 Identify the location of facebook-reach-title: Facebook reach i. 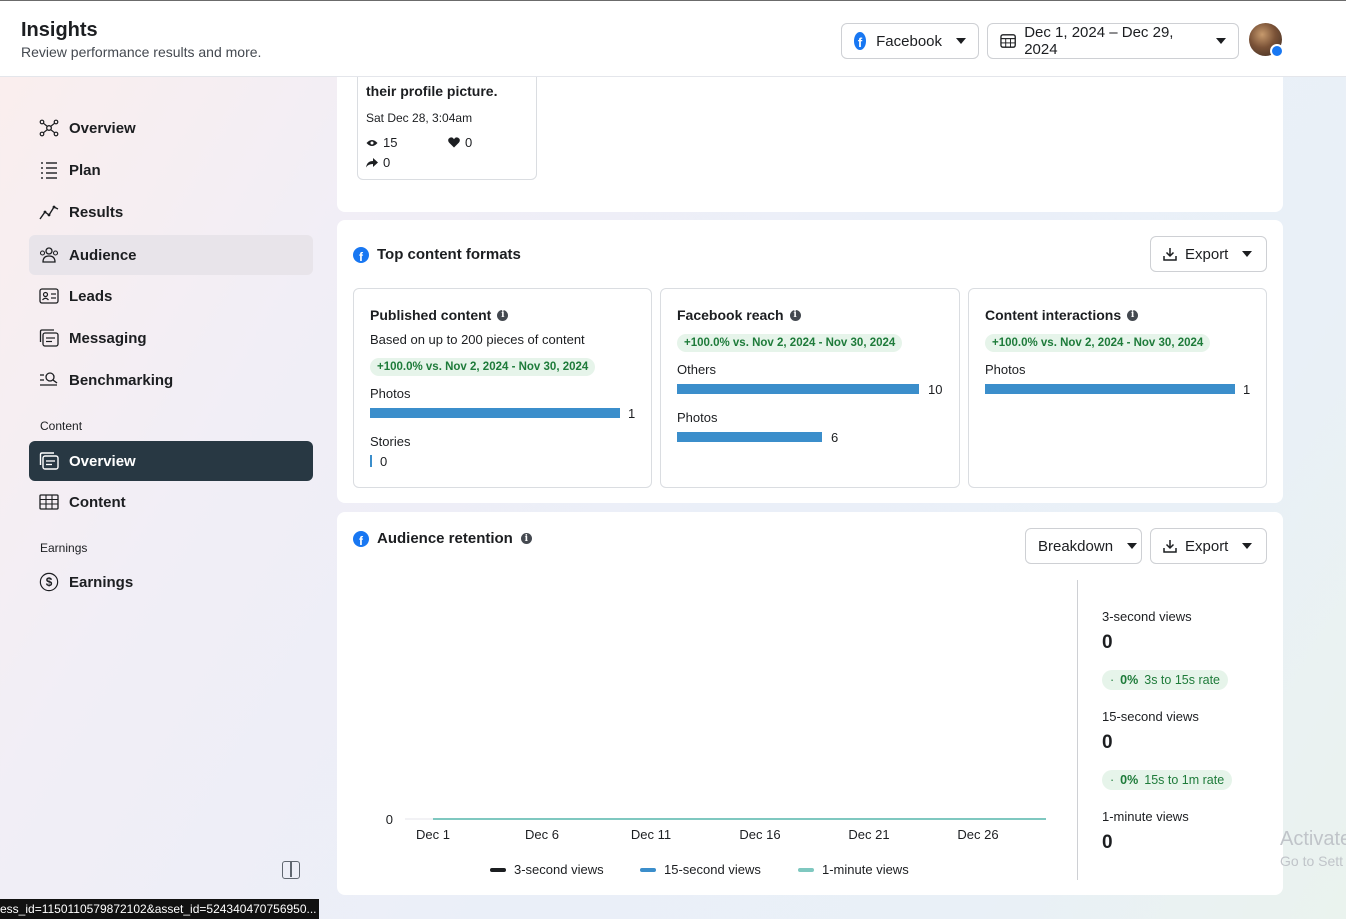
(739, 315).